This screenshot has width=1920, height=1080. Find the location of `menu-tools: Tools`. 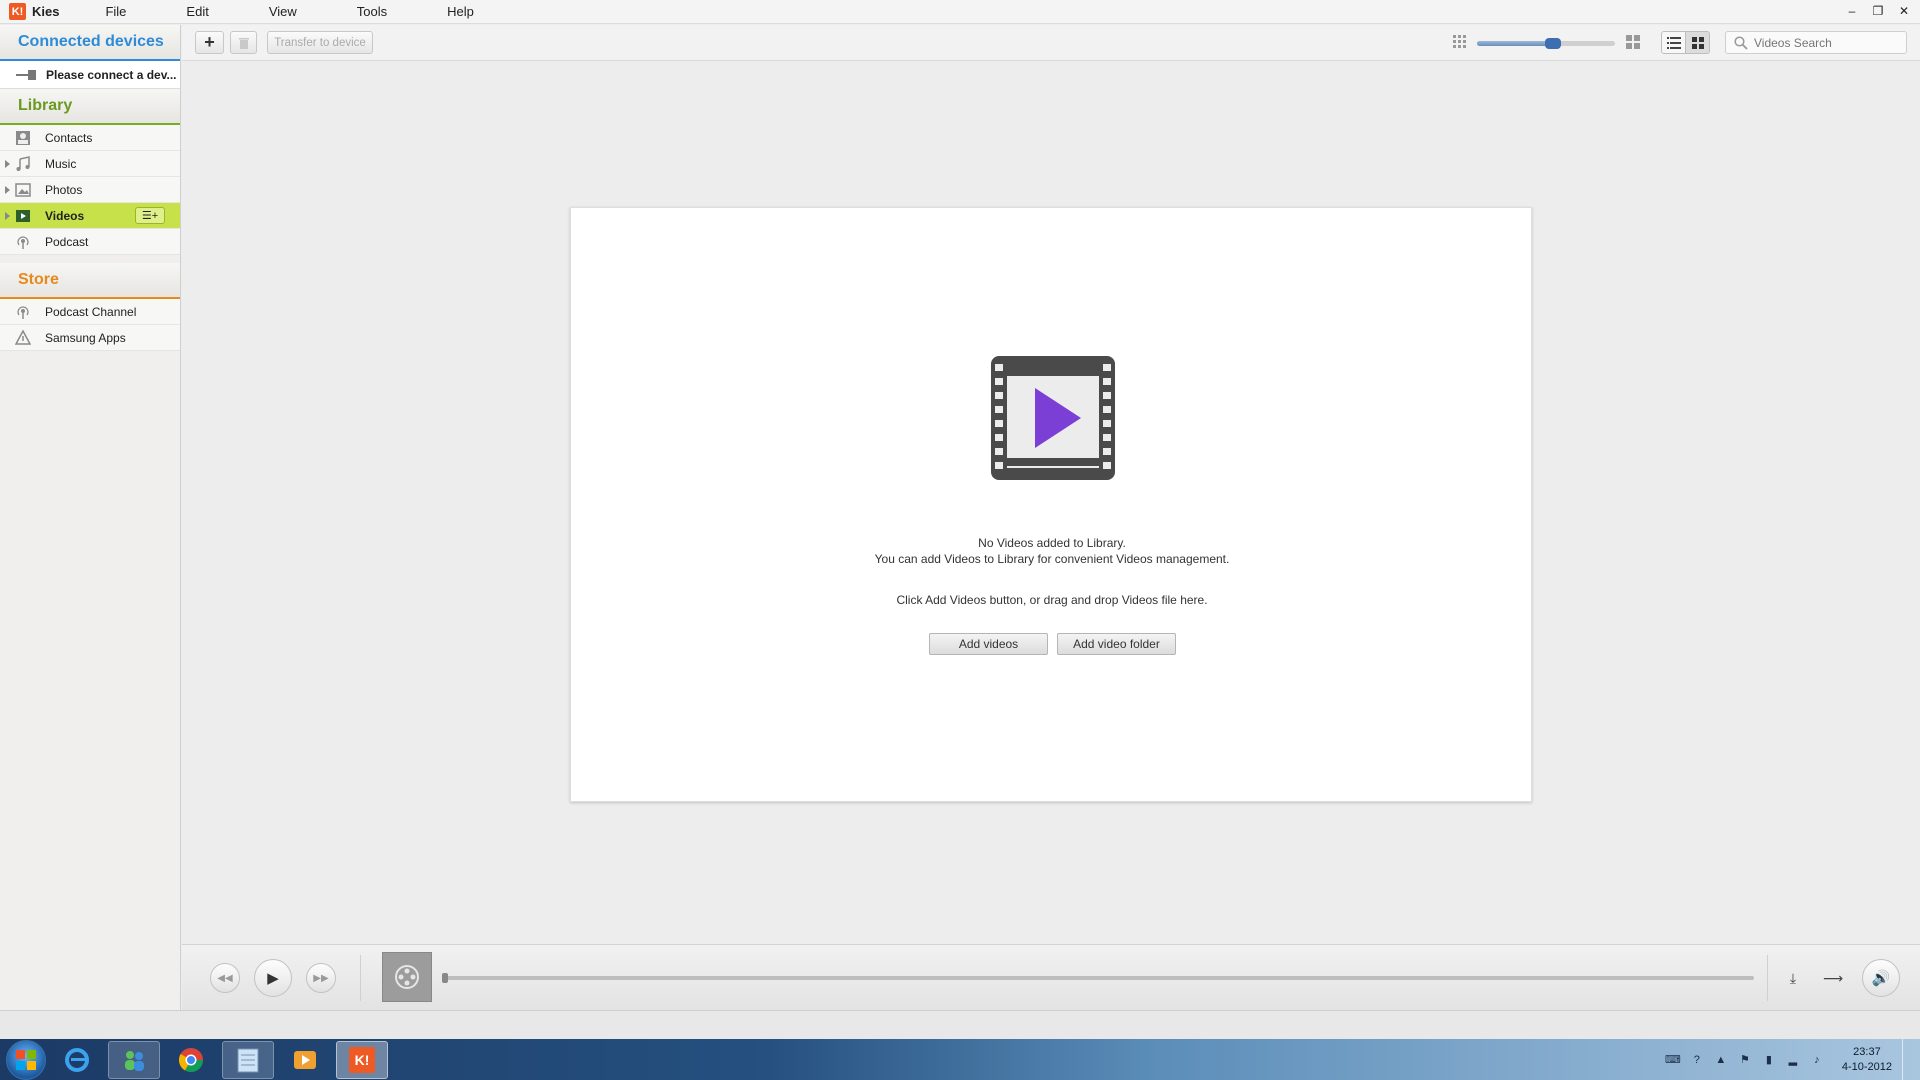

menu-tools: Tools is located at coordinates (372, 11).